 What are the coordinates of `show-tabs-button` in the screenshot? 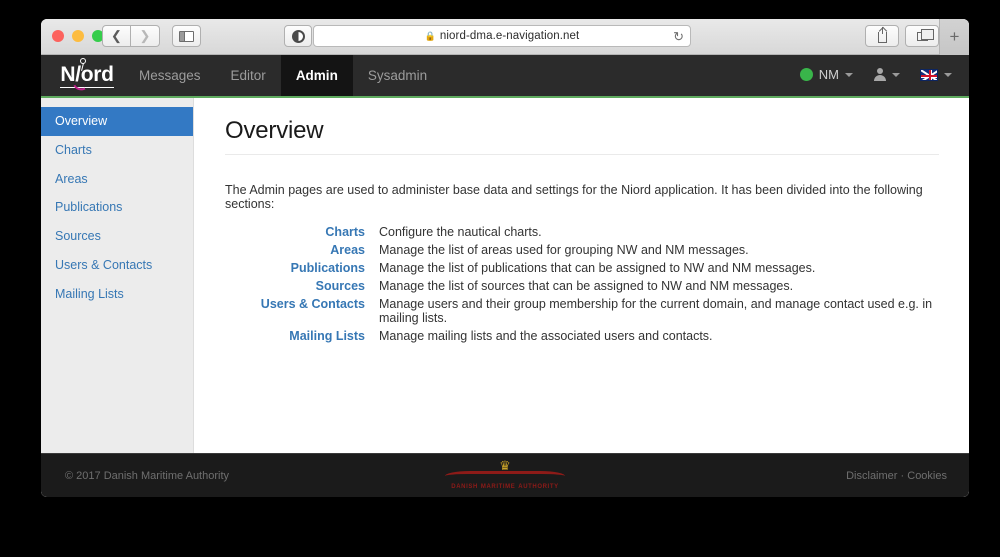 It's located at (922, 36).